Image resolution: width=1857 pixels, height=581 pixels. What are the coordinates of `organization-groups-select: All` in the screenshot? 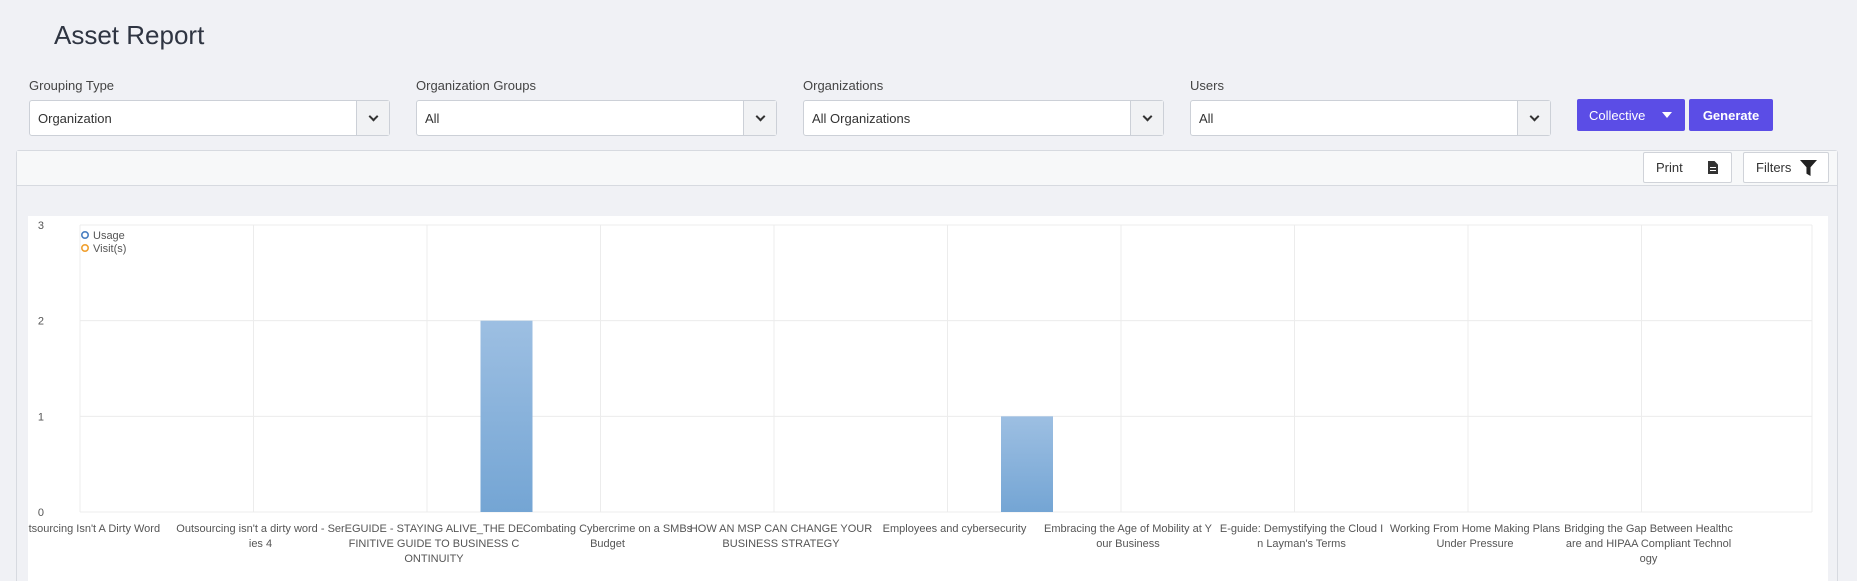 It's located at (596, 118).